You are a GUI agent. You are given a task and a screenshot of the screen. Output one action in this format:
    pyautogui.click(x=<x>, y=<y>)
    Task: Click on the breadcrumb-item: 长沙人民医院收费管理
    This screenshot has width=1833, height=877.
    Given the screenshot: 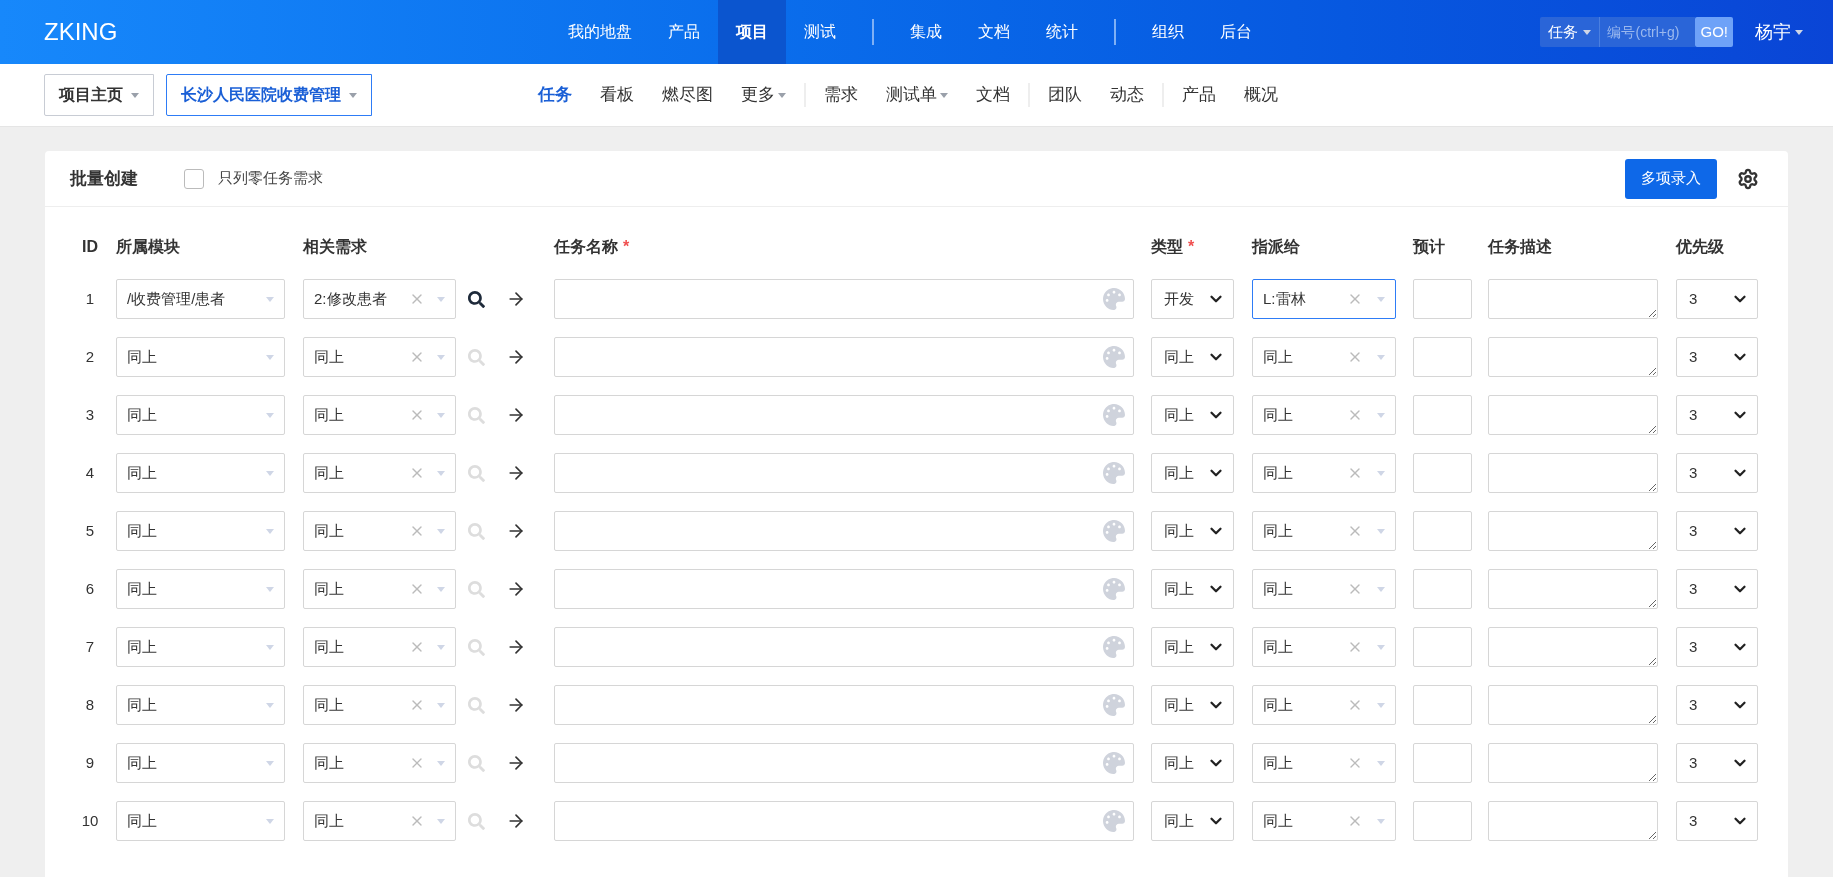 What is the action you would take?
    pyautogui.click(x=269, y=95)
    